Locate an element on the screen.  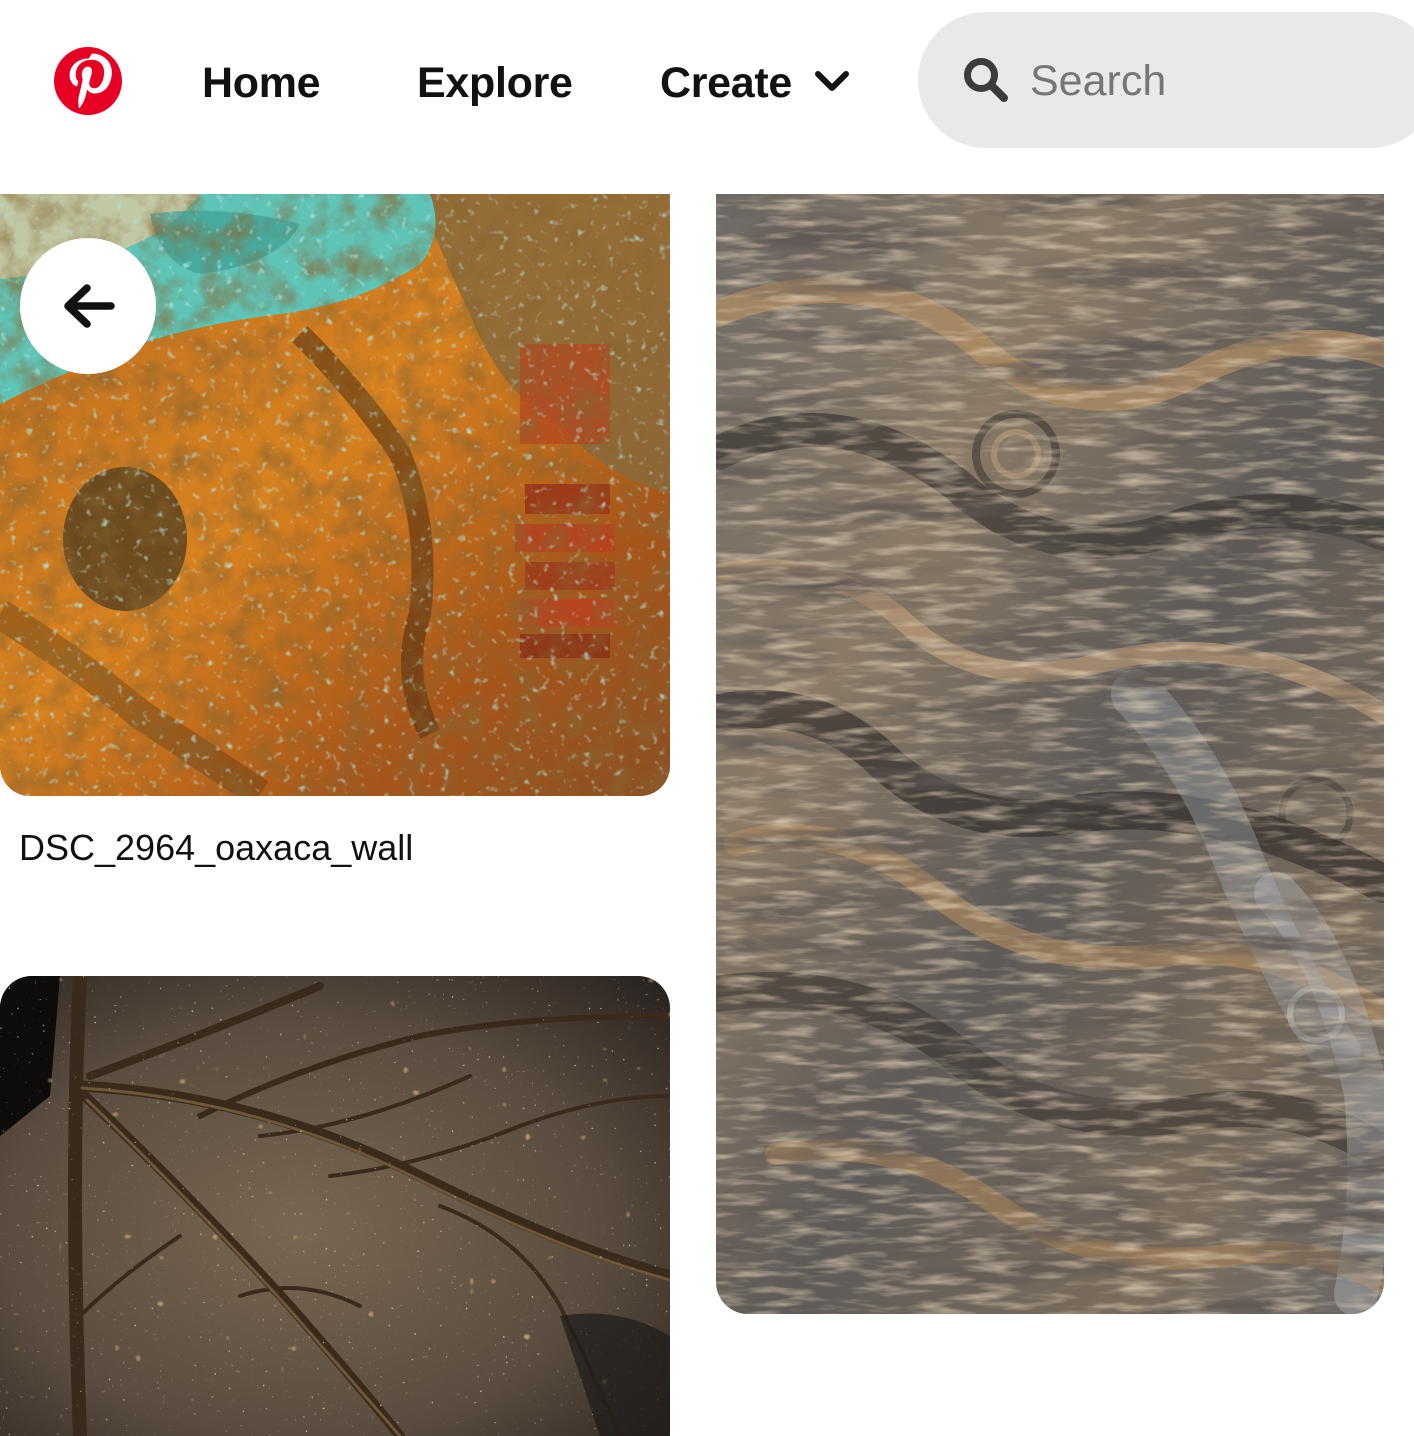
pinterest-logo-icon is located at coordinates (88, 81).